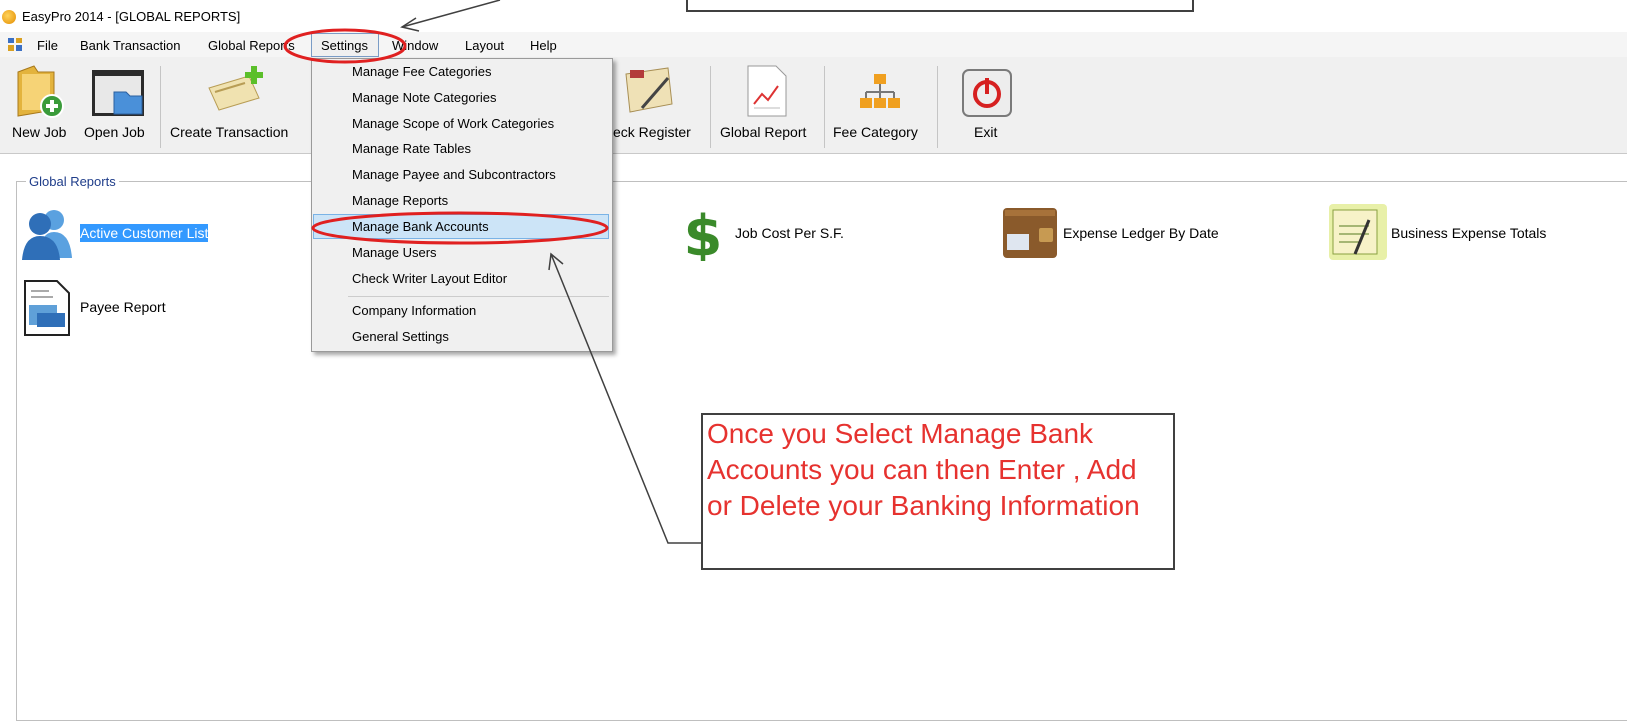  What do you see at coordinates (123, 307) in the screenshot?
I see `report-payee-report: Payee Report` at bounding box center [123, 307].